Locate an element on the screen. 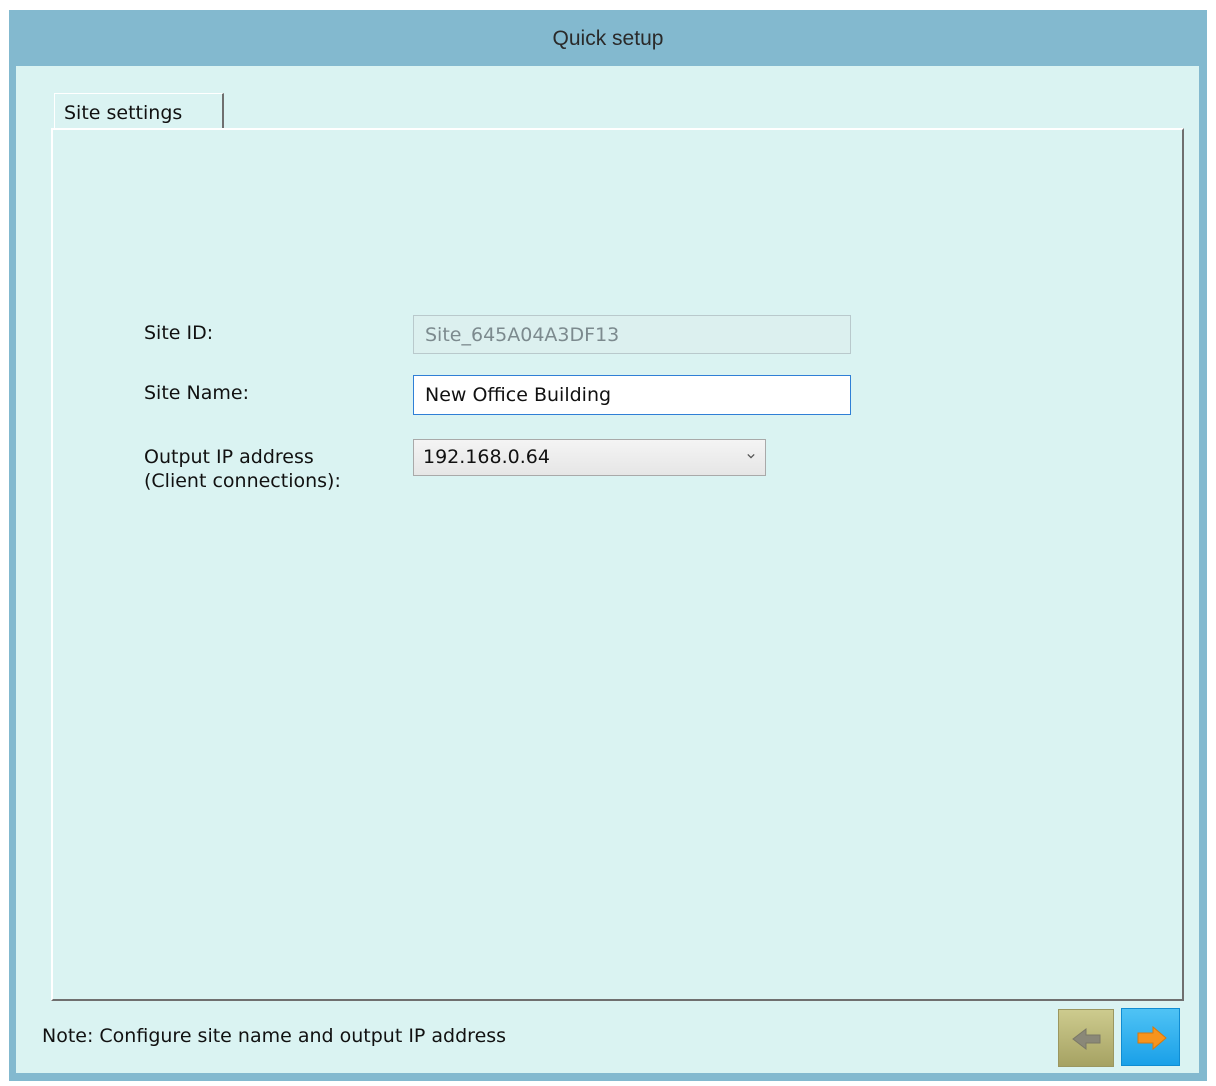 The height and width of the screenshot is (1086, 1216). window-title: Quick setup is located at coordinates (608, 38).